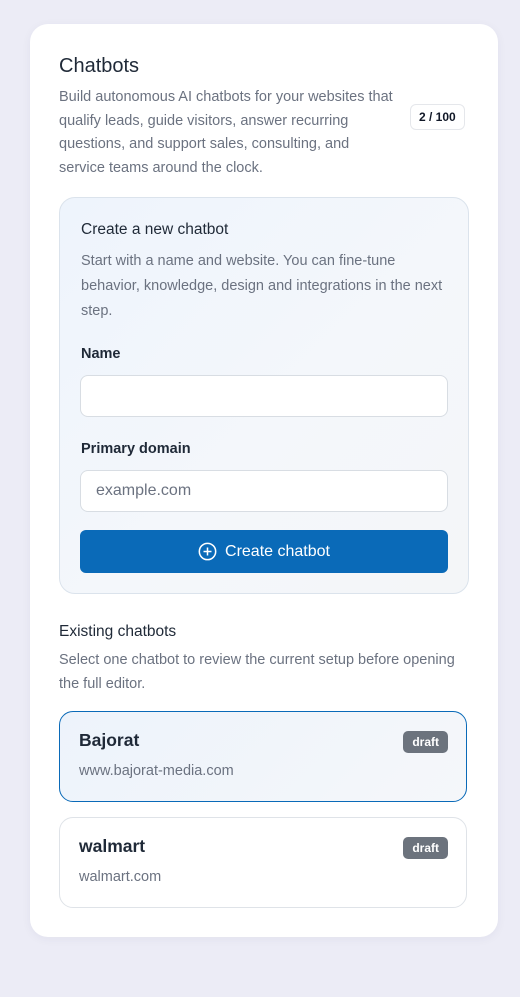 The image size is (520, 997). I want to click on create-chatbot-title: Create a new chatbot, so click(155, 229).